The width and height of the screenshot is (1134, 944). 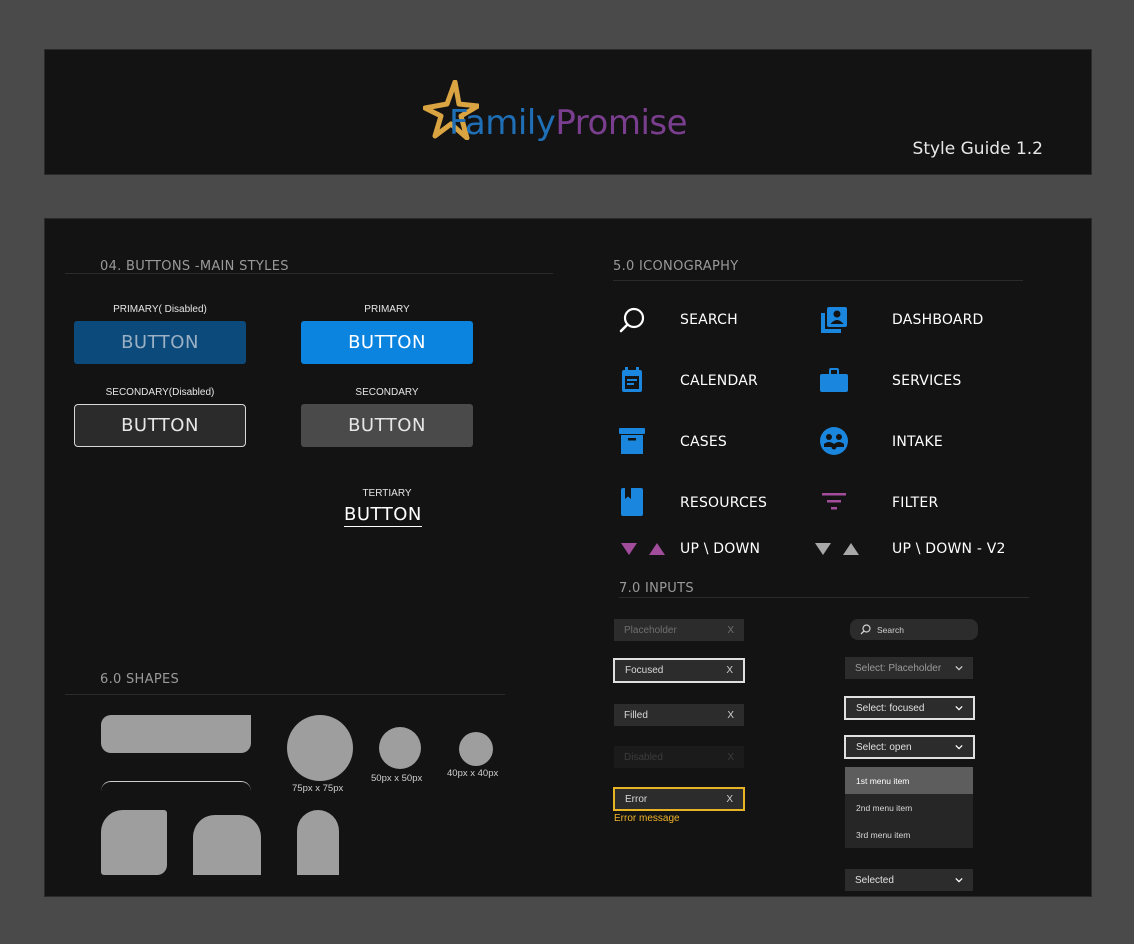 I want to click on select-open: Select: open, so click(x=909, y=747).